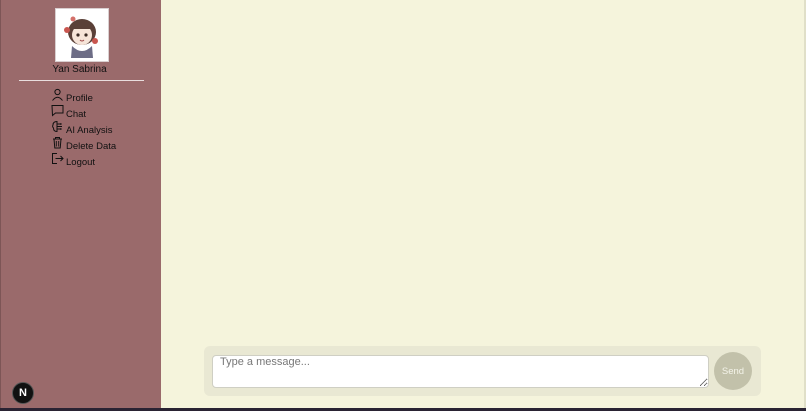 The image size is (806, 411). I want to click on nav-label-delete-data: Delete Data, so click(91, 146).